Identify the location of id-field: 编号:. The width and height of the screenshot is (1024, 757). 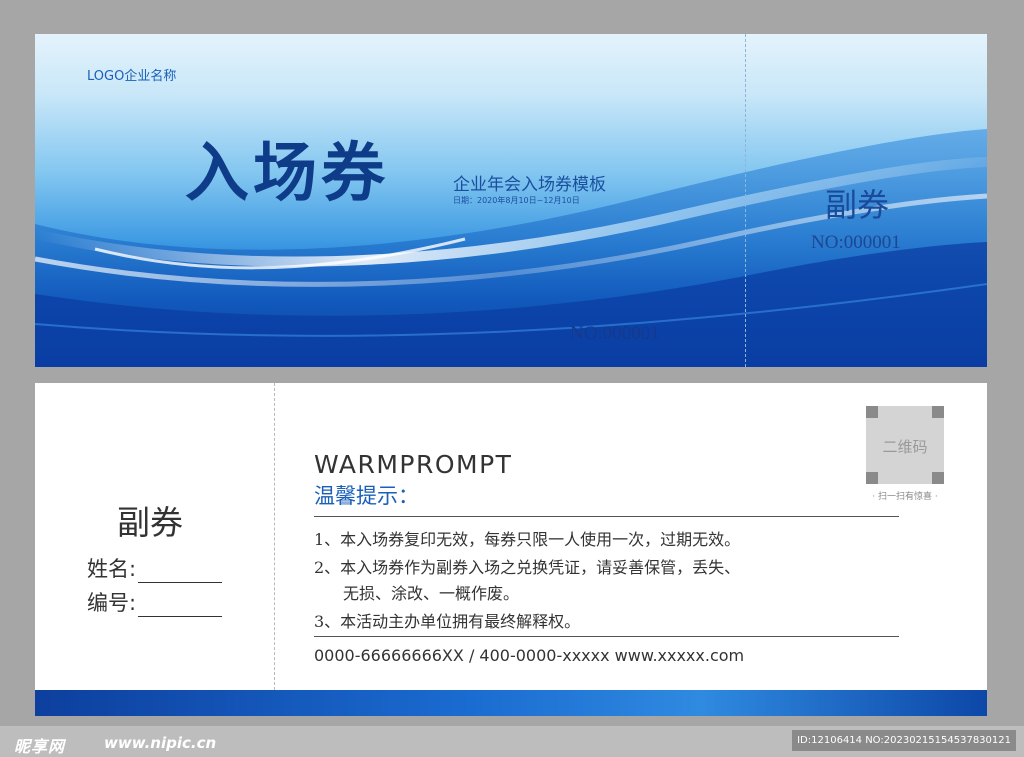
(155, 602).